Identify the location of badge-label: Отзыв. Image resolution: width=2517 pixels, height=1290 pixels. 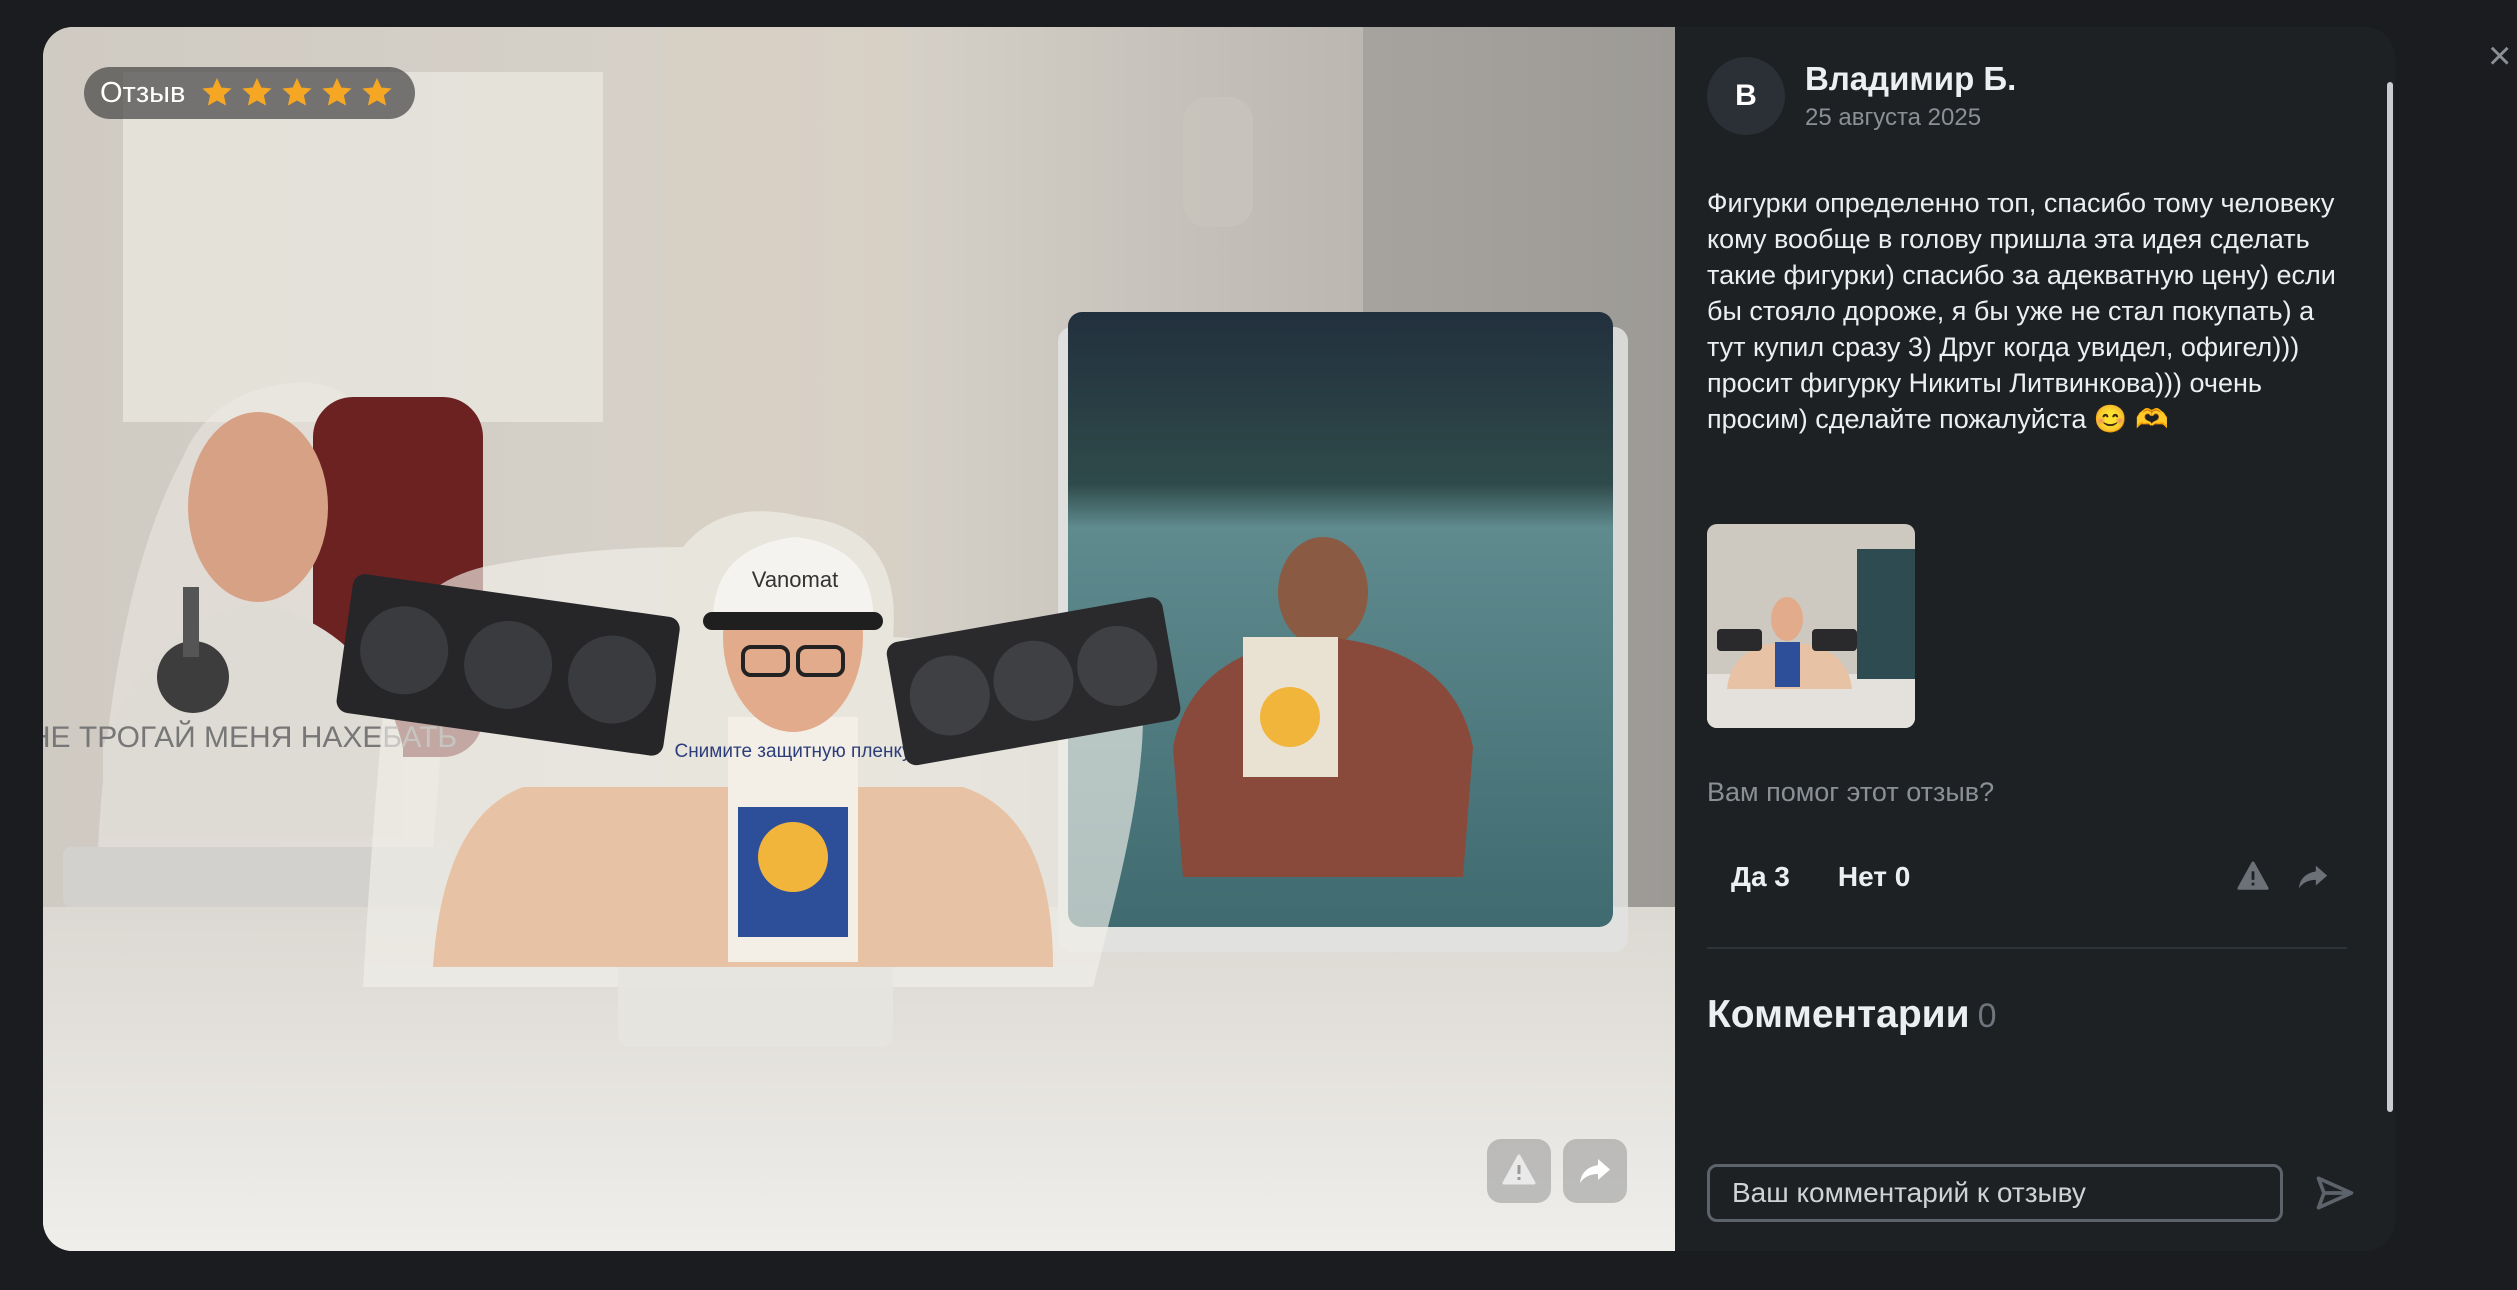
(143, 92).